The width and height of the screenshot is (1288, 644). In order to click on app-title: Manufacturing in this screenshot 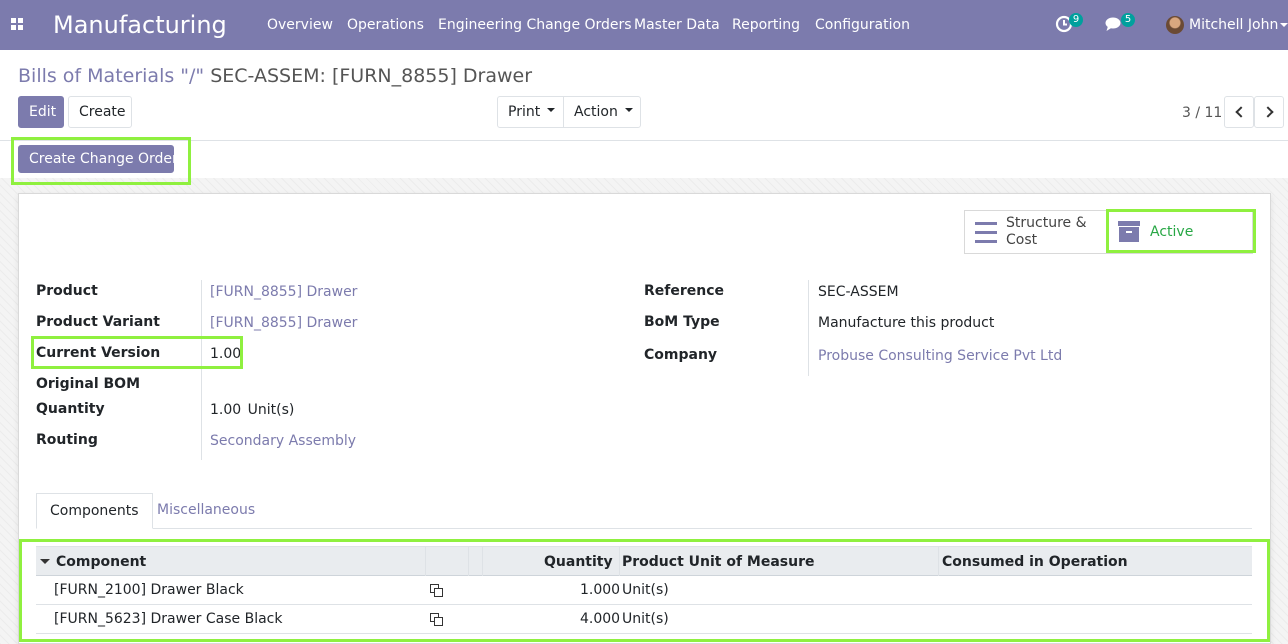, I will do `click(140, 25)`.